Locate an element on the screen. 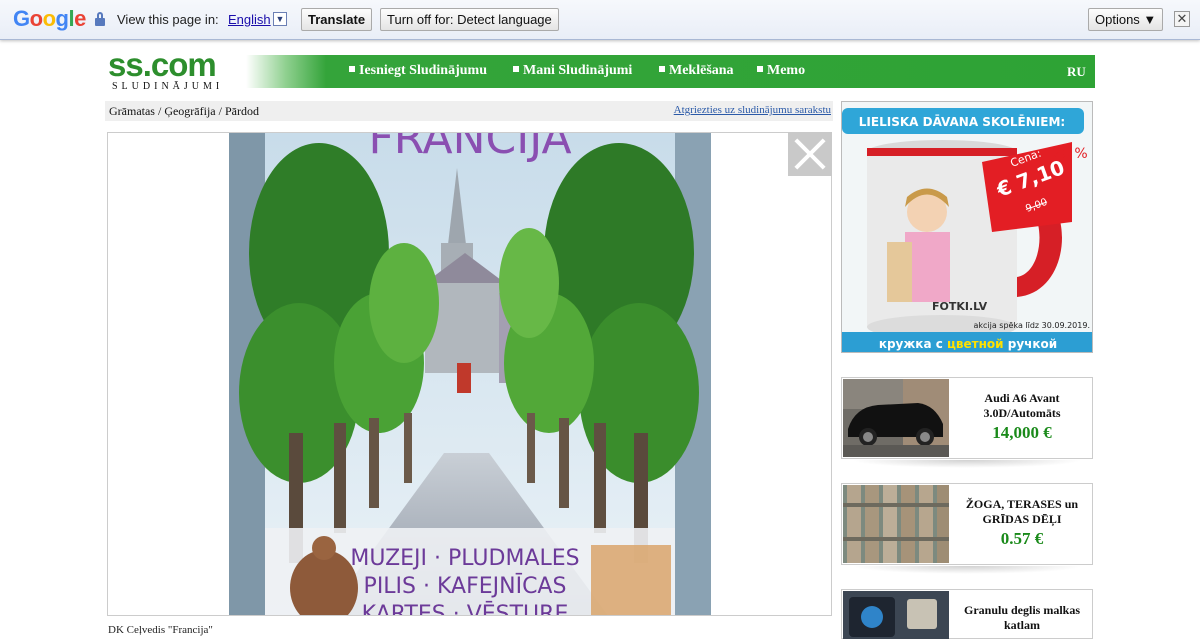 This screenshot has height=639, width=1200. ad-title: ŽOGA, TERASES un GRĪDAS DĒĻI is located at coordinates (1022, 511).